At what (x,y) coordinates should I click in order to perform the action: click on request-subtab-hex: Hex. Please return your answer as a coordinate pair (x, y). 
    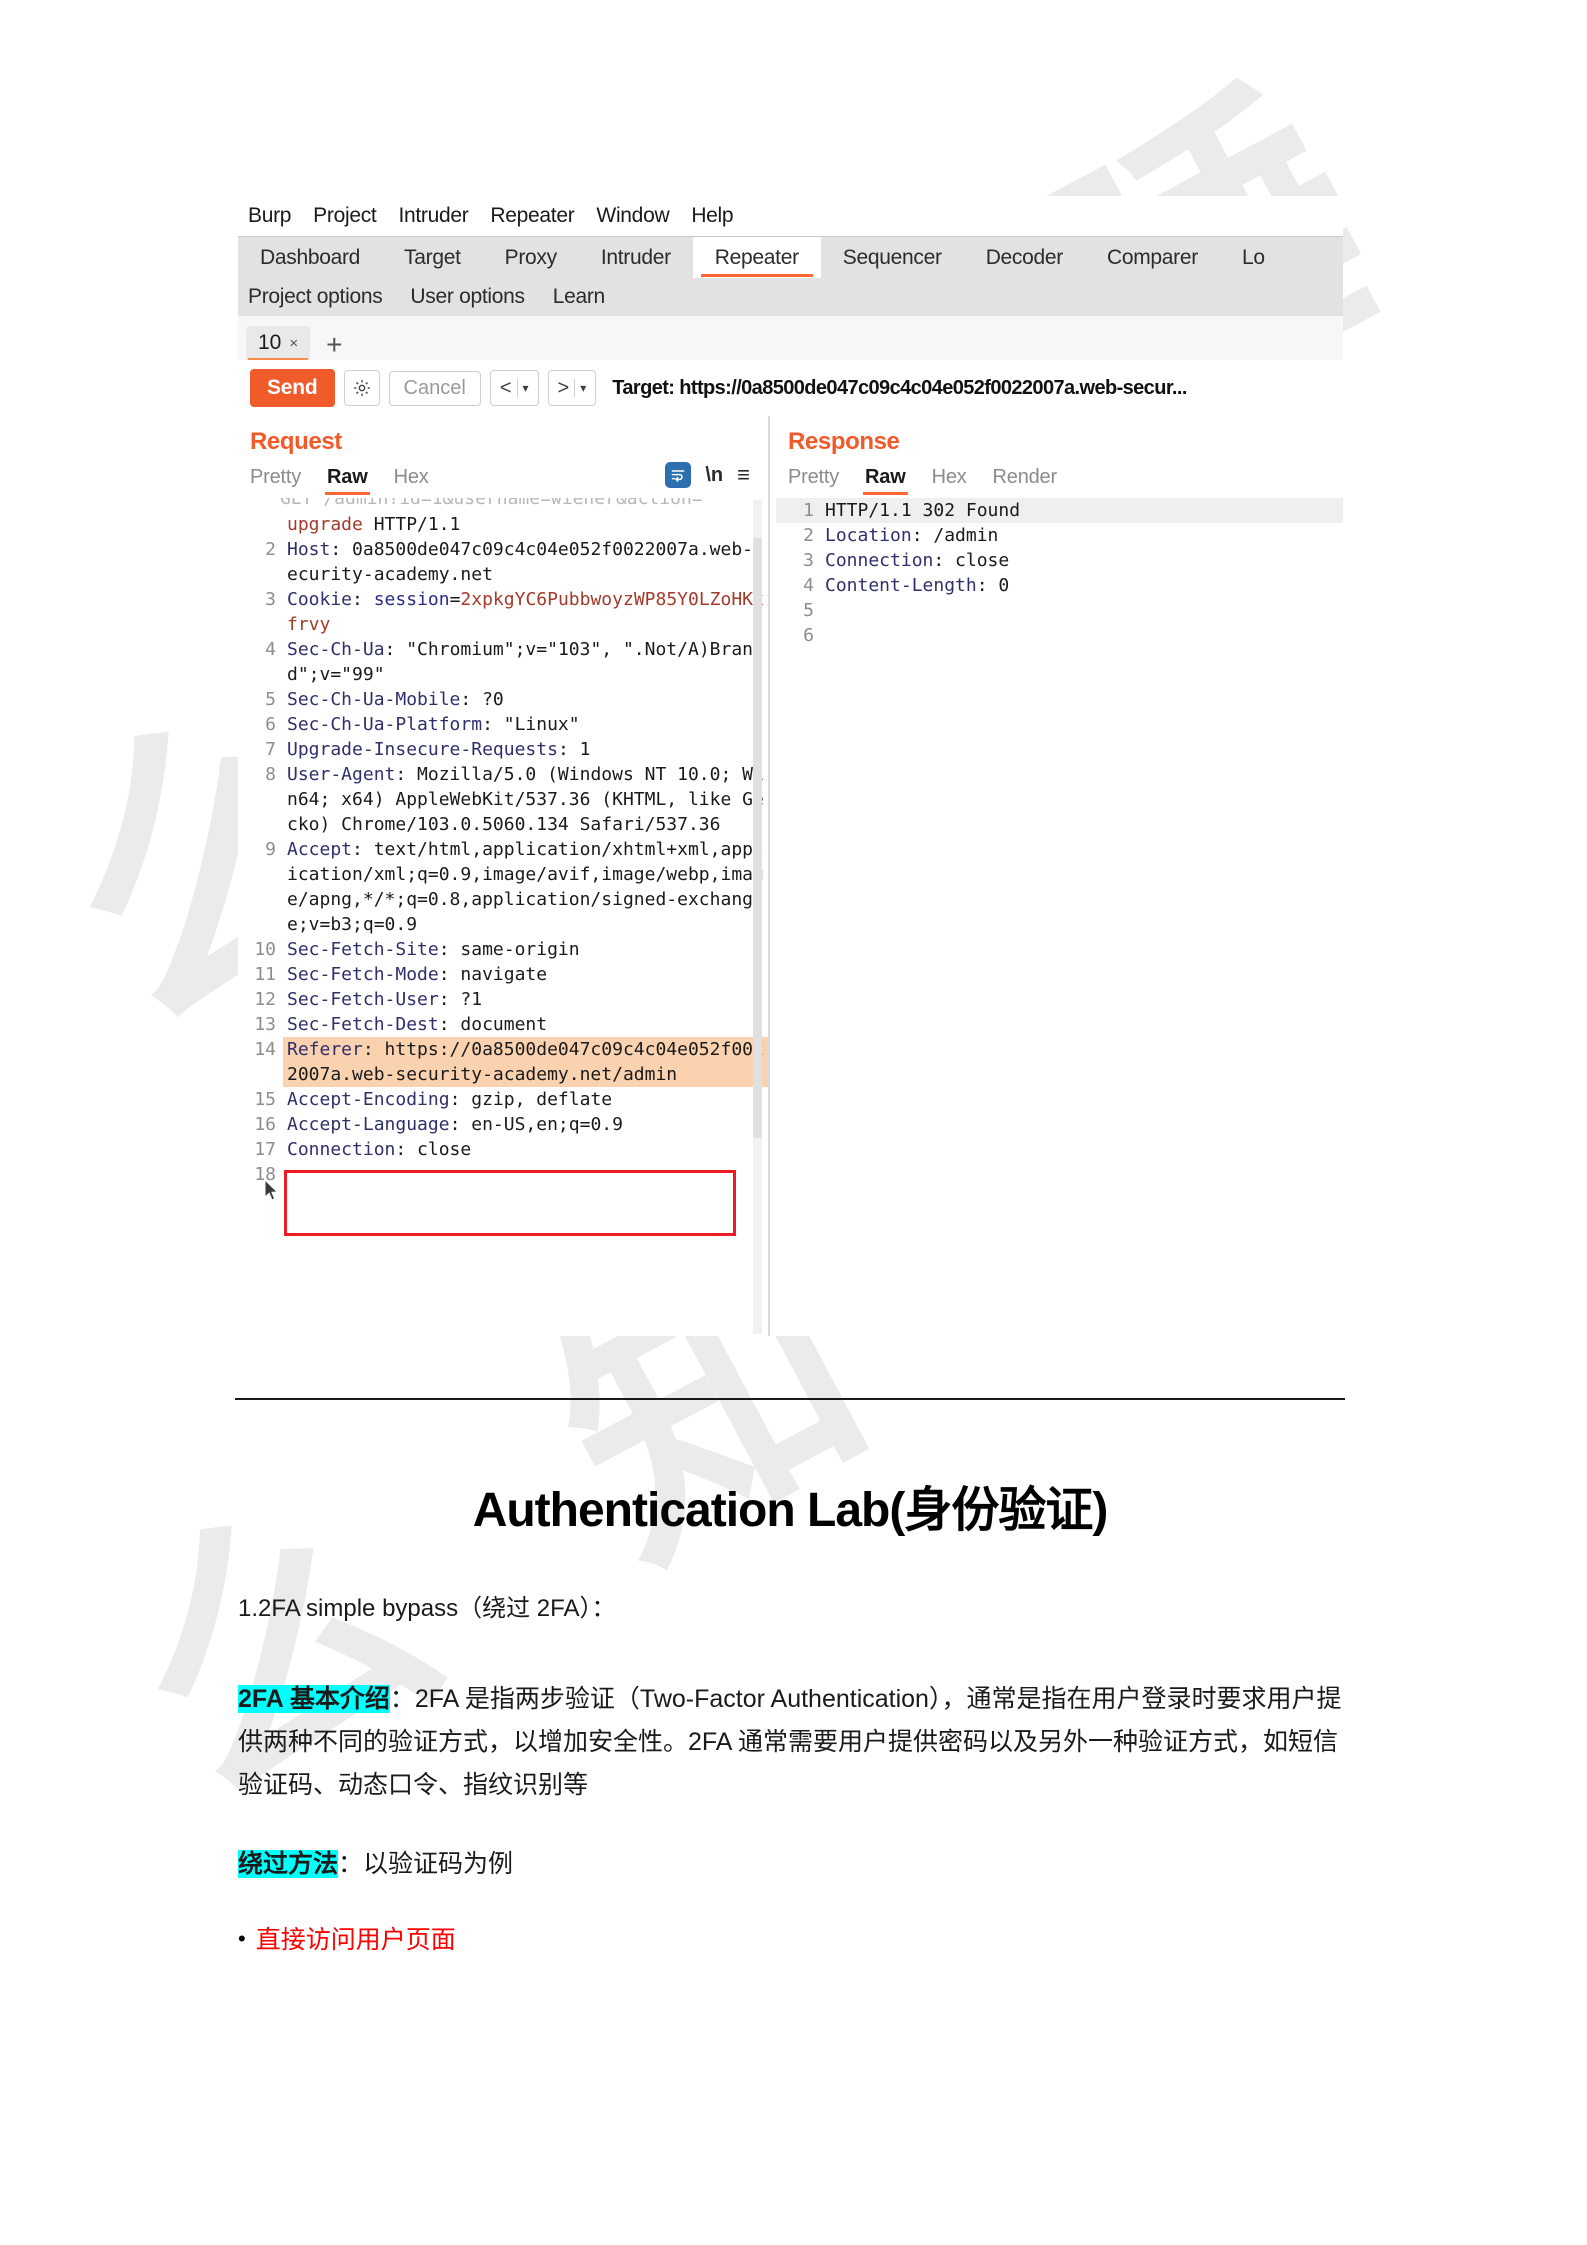
    Looking at the image, I should click on (411, 477).